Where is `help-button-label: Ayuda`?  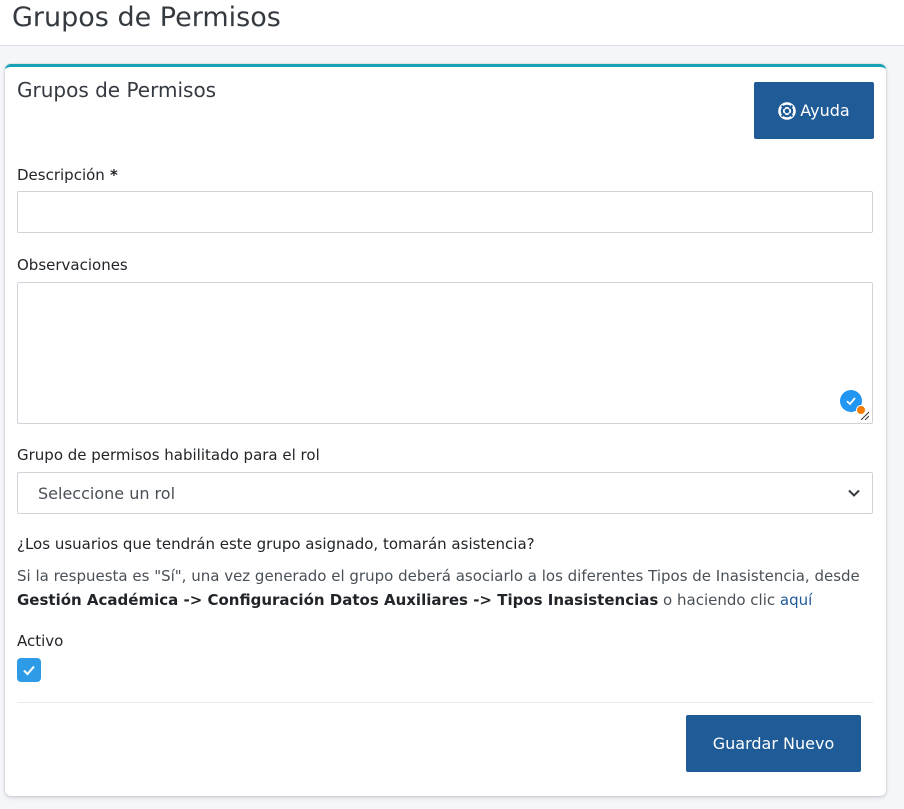 help-button-label: Ayuda is located at coordinates (825, 110).